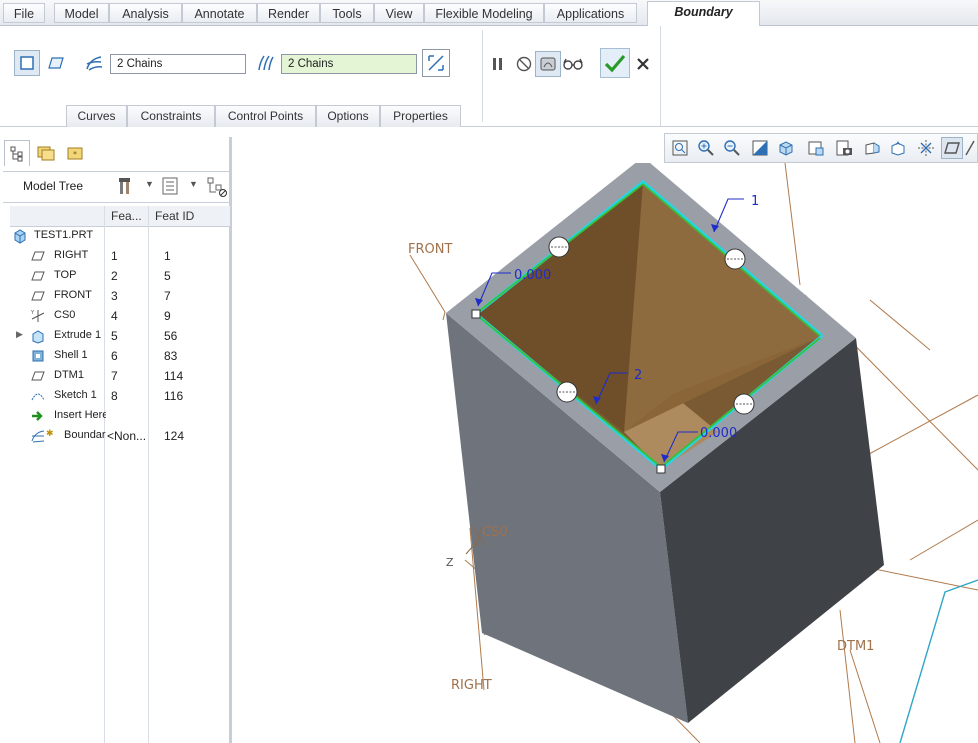  I want to click on tab-favorites: *, so click(75, 153).